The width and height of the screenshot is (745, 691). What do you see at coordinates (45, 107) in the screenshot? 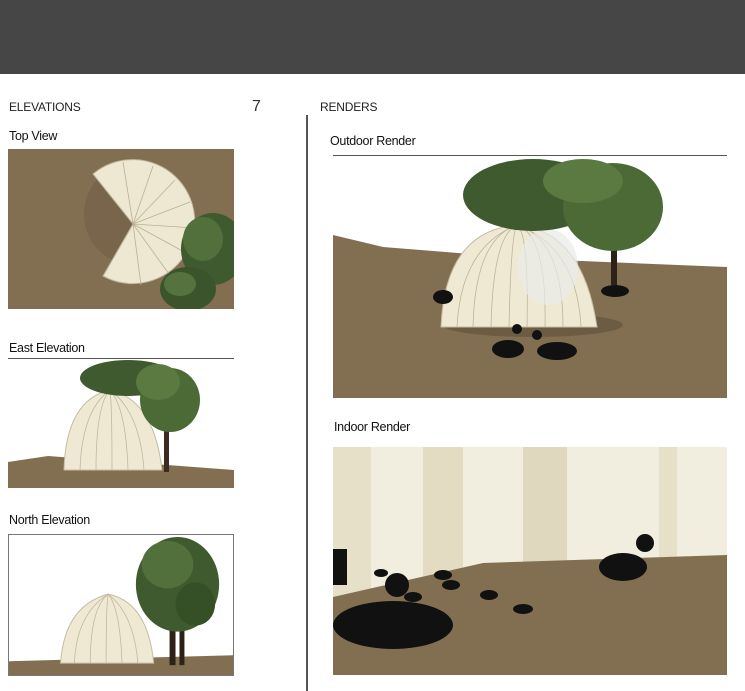
I see `elevations-heading: ELEVATIONS` at bounding box center [45, 107].